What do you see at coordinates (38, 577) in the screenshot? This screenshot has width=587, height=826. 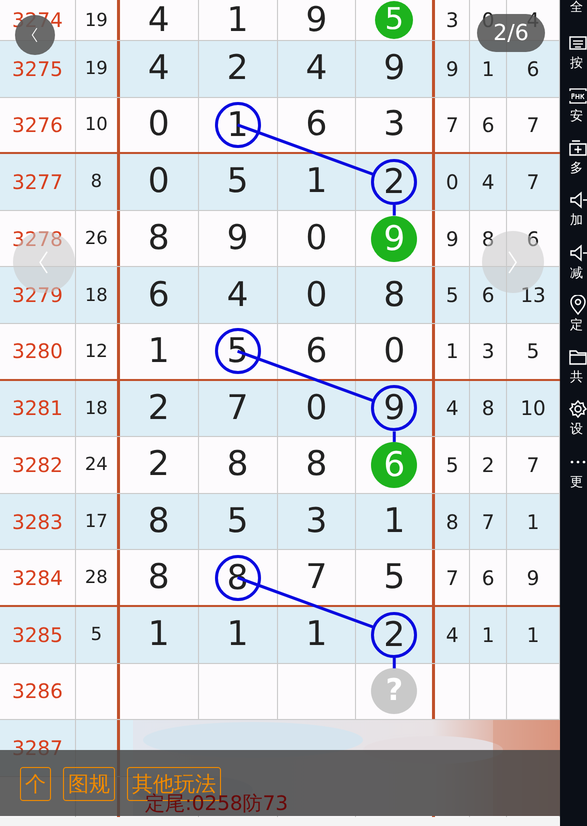 I see `row-number: 3284` at bounding box center [38, 577].